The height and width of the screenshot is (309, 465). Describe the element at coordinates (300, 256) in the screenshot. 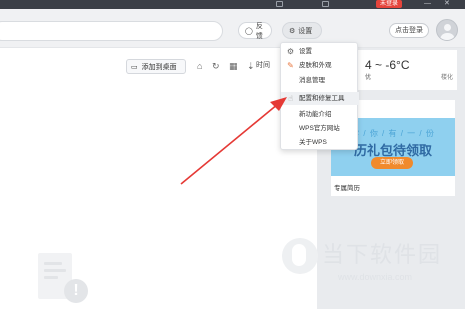

I see `watermark-logo-icon` at that location.